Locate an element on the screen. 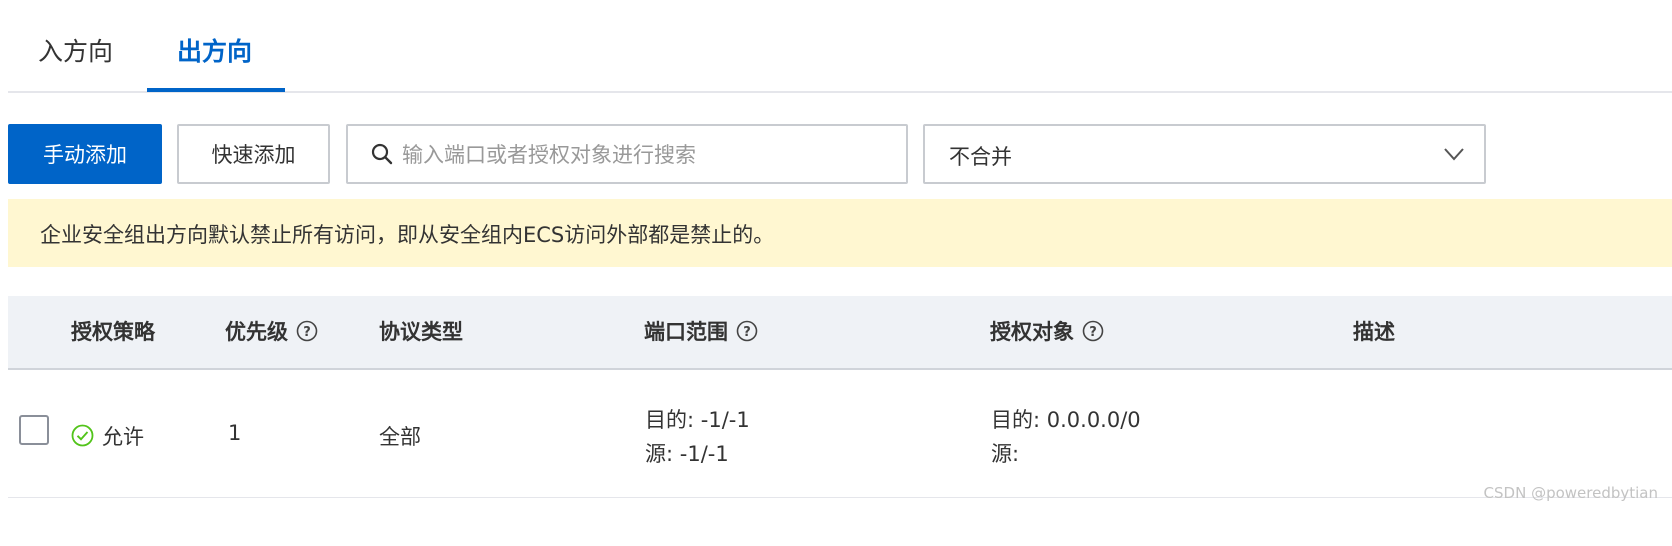  port-range-help-icon: ? is located at coordinates (747, 331).